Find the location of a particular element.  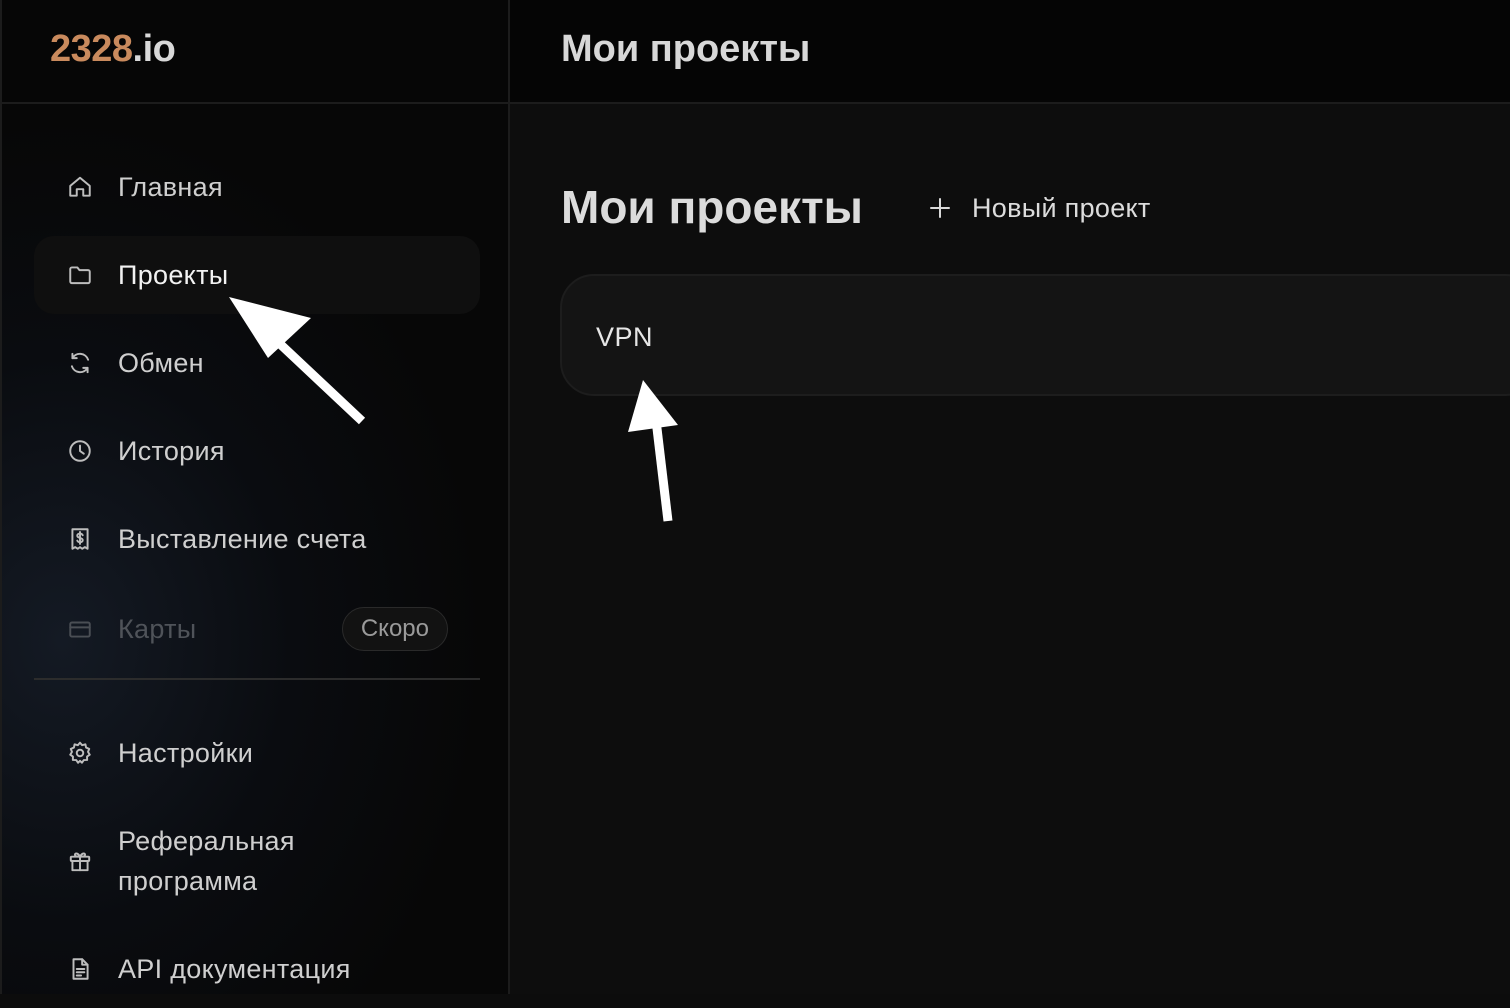

receipt-icon is located at coordinates (80, 539).